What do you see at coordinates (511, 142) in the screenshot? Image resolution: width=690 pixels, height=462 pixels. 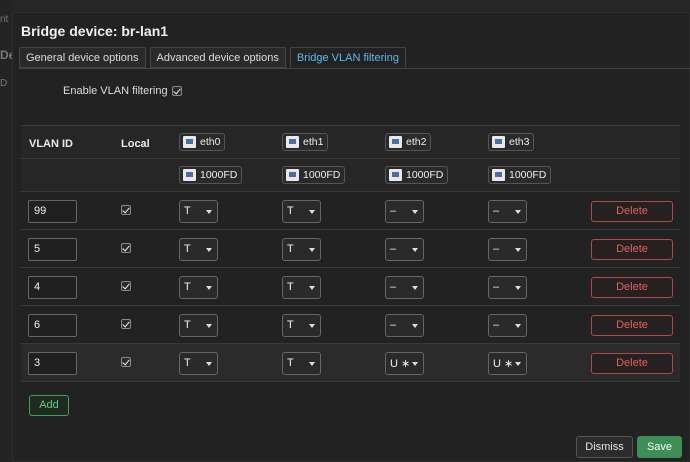 I see `port-header-eth3: eth3` at bounding box center [511, 142].